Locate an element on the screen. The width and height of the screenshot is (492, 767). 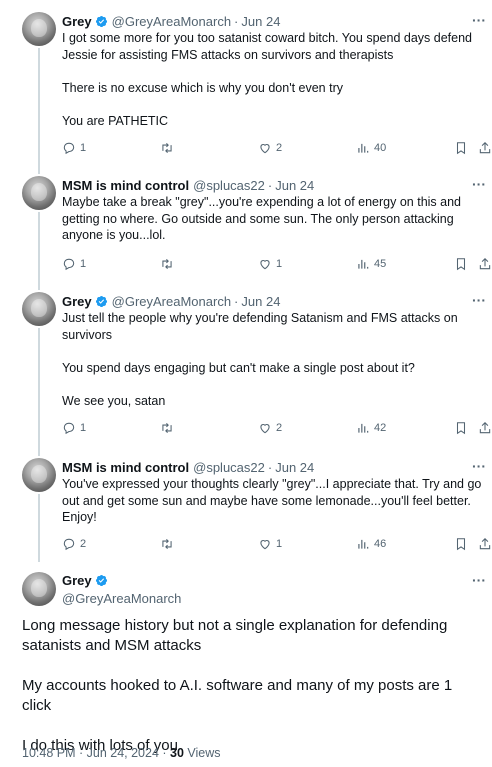
tweet-header: Grey @GreyAreaMonarch · Jun 24 is located at coordinates (171, 21).